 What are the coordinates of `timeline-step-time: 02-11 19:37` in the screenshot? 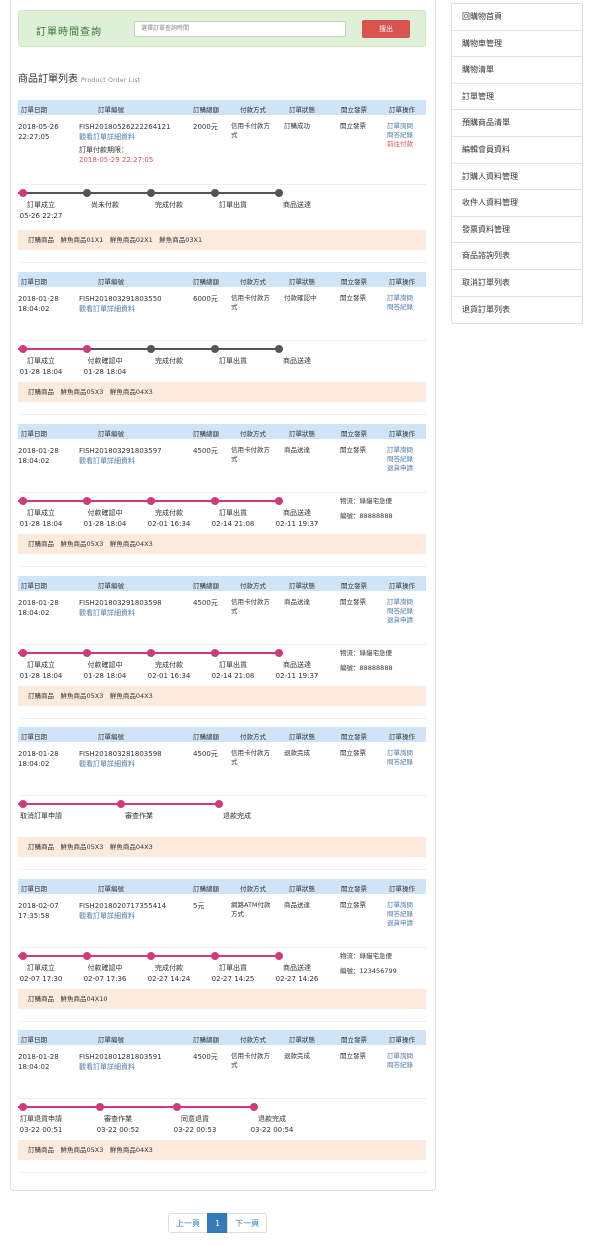 It's located at (297, 676).